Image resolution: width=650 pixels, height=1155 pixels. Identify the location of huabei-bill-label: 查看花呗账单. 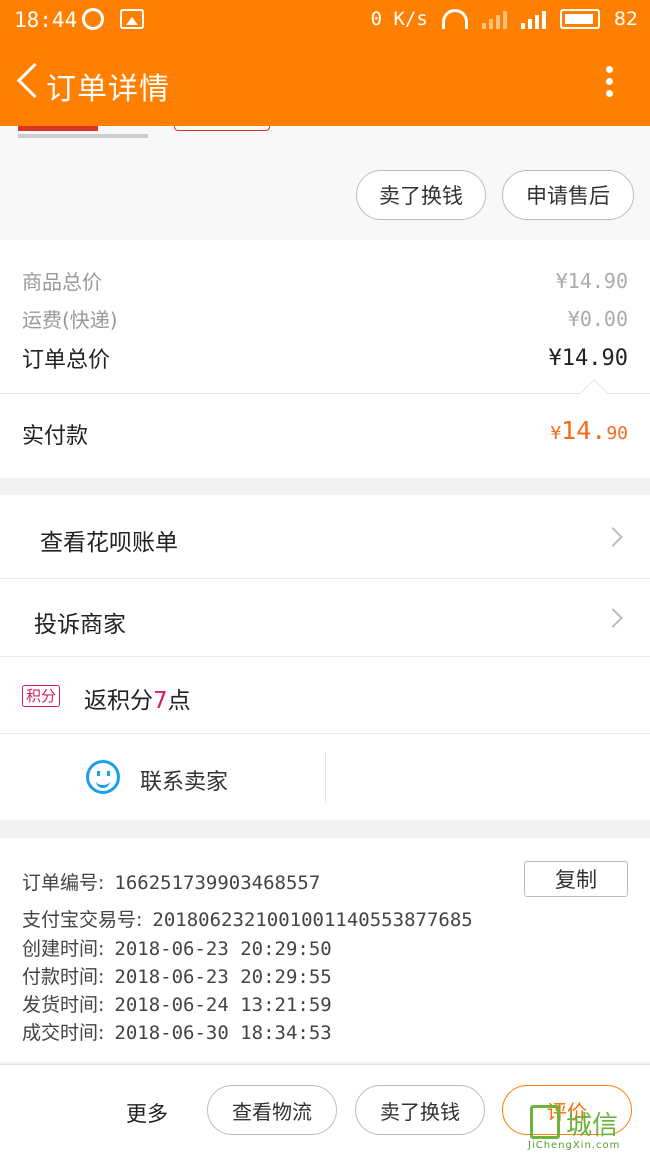
(109, 543).